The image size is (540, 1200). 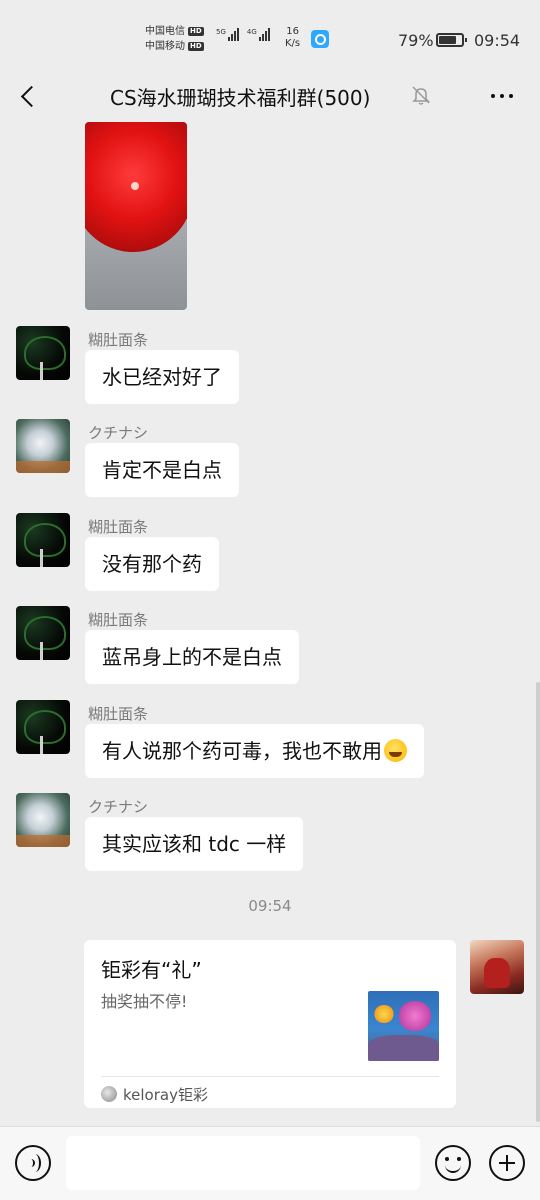 What do you see at coordinates (270, 1024) in the screenshot?
I see `link-card: 钜彩有“礼” 抽奖抽不停! keloray钜彩` at bounding box center [270, 1024].